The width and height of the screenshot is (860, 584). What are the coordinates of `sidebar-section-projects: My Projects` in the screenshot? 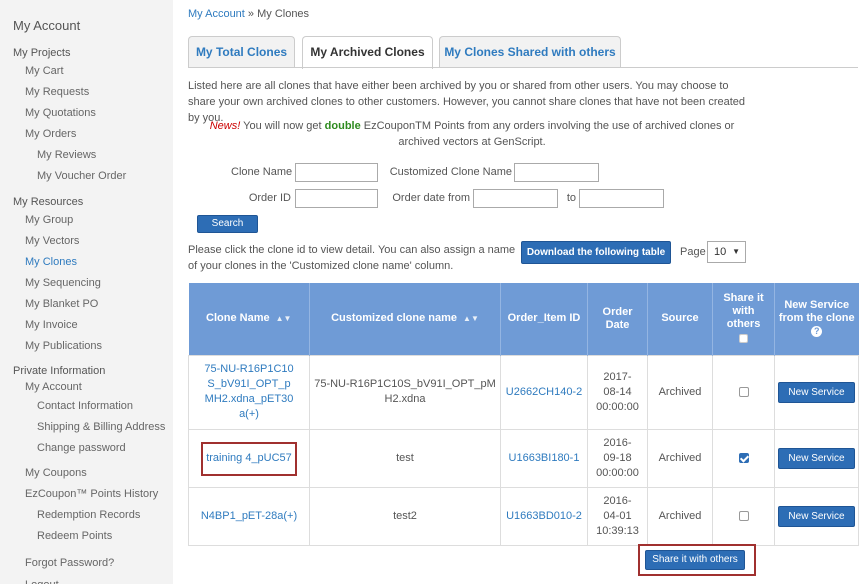 It's located at (42, 53).